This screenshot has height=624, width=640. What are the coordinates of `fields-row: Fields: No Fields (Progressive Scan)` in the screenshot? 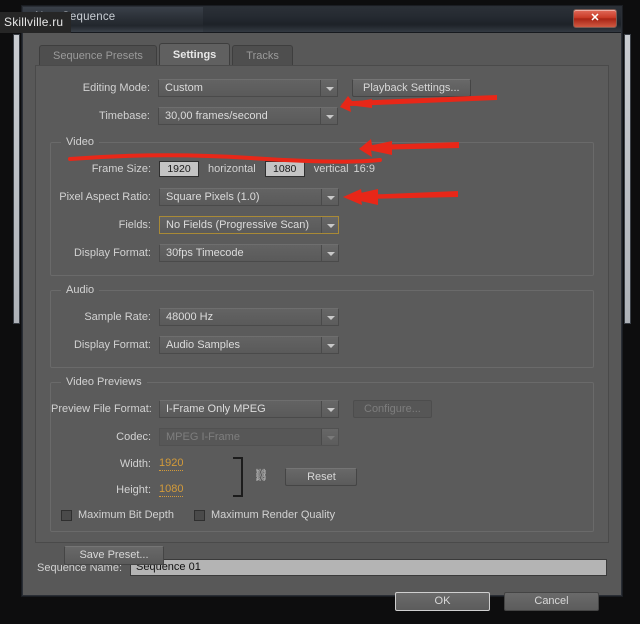 It's located at (322, 225).